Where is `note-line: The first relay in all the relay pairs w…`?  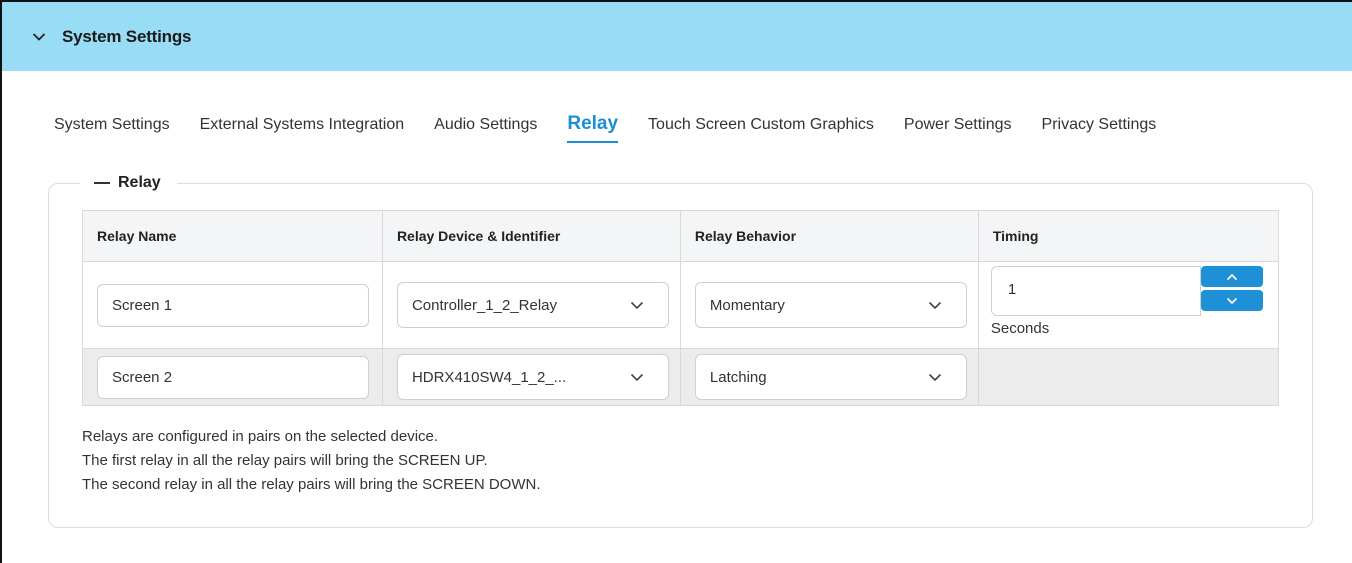
note-line: The first relay in all the relay pairs w… is located at coordinates (285, 460).